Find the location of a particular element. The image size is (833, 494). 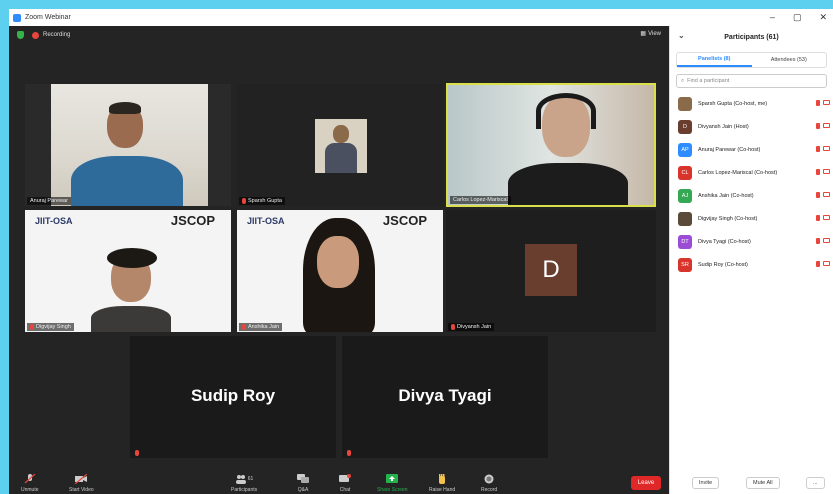

participant-name: Sparsh Gupta (Co-host, me) is located at coordinates (733, 103).